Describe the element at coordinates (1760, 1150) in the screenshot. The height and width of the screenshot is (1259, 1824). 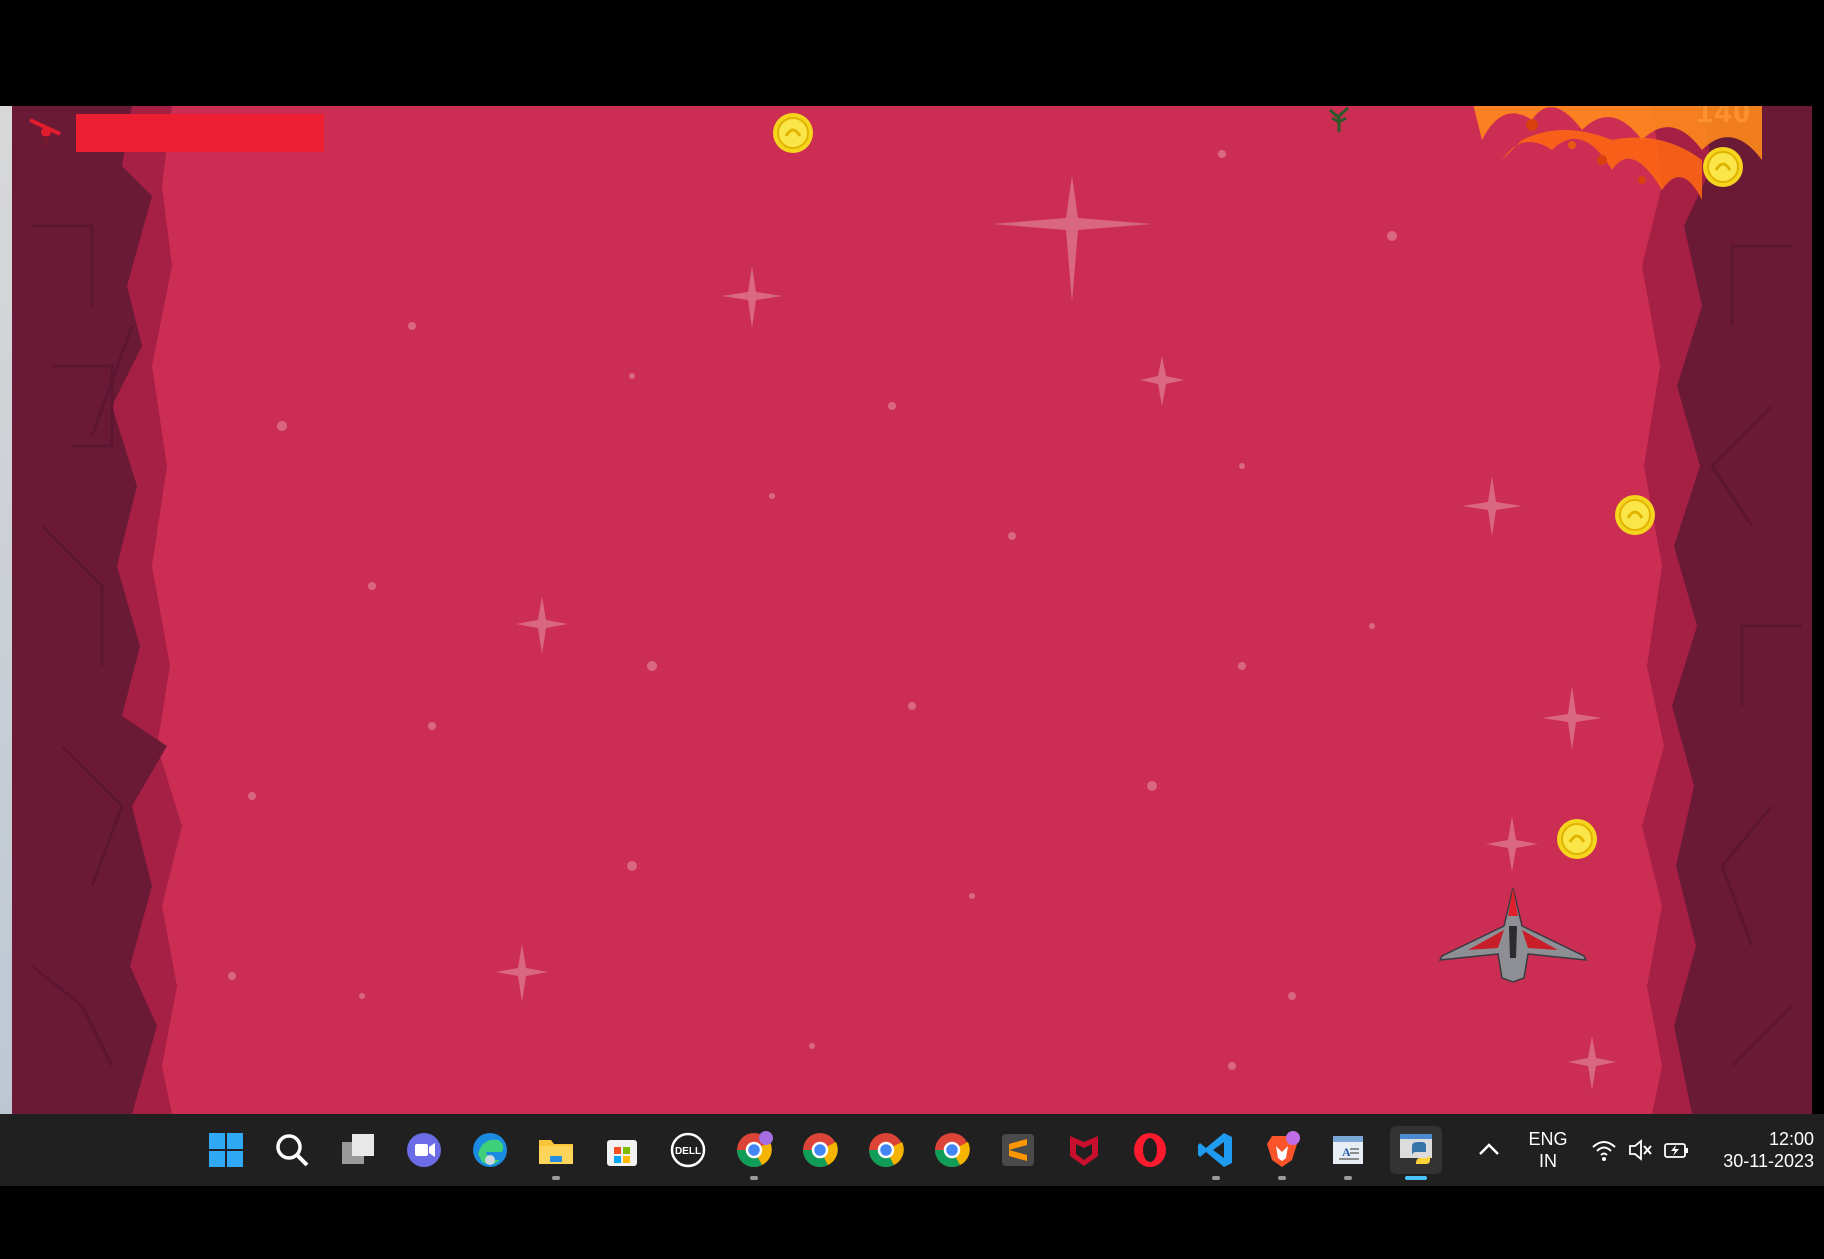
I see `clock: 12:00 30-11-2023` at that location.